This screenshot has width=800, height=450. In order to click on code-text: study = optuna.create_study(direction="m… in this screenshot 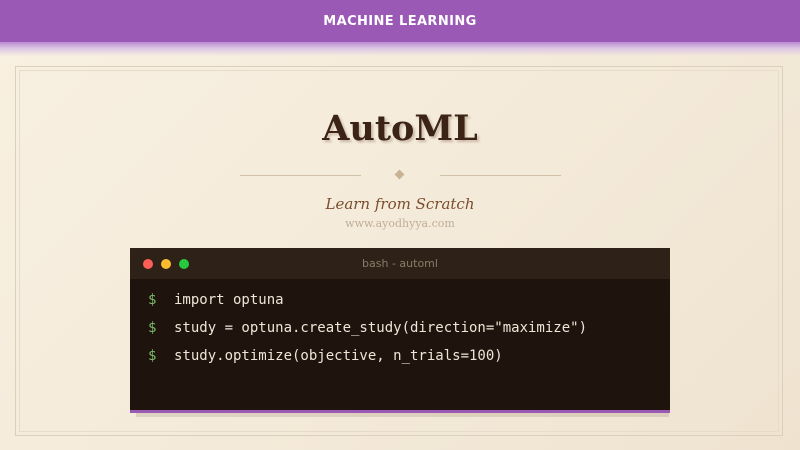, I will do `click(381, 328)`.